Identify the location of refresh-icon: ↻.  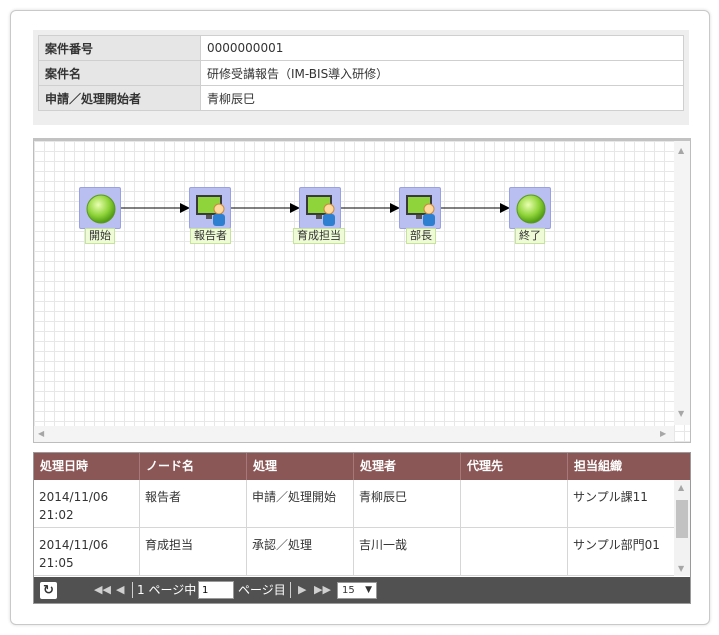
(48, 590).